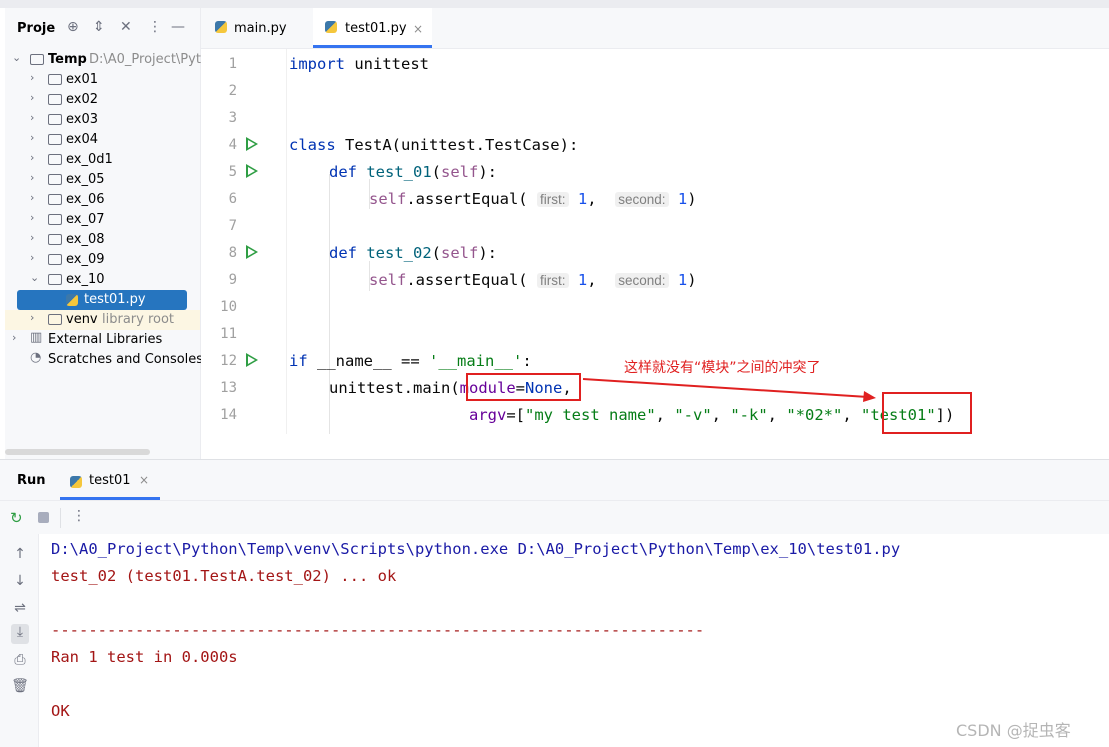 This screenshot has height=747, width=1109. What do you see at coordinates (77, 452) in the screenshot?
I see `project-horizontal-scrollbar` at bounding box center [77, 452].